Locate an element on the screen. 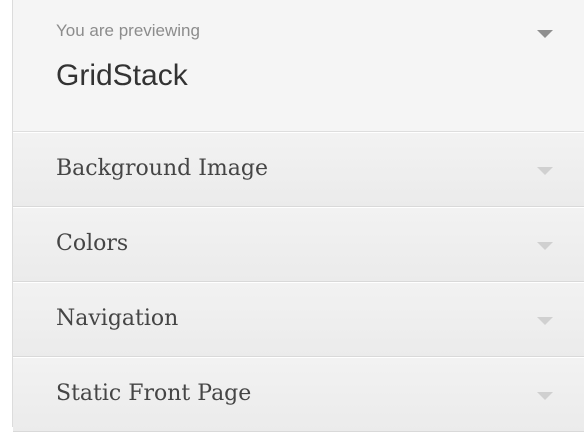 The width and height of the screenshot is (584, 432). theme-name: GridStack is located at coordinates (122, 75).